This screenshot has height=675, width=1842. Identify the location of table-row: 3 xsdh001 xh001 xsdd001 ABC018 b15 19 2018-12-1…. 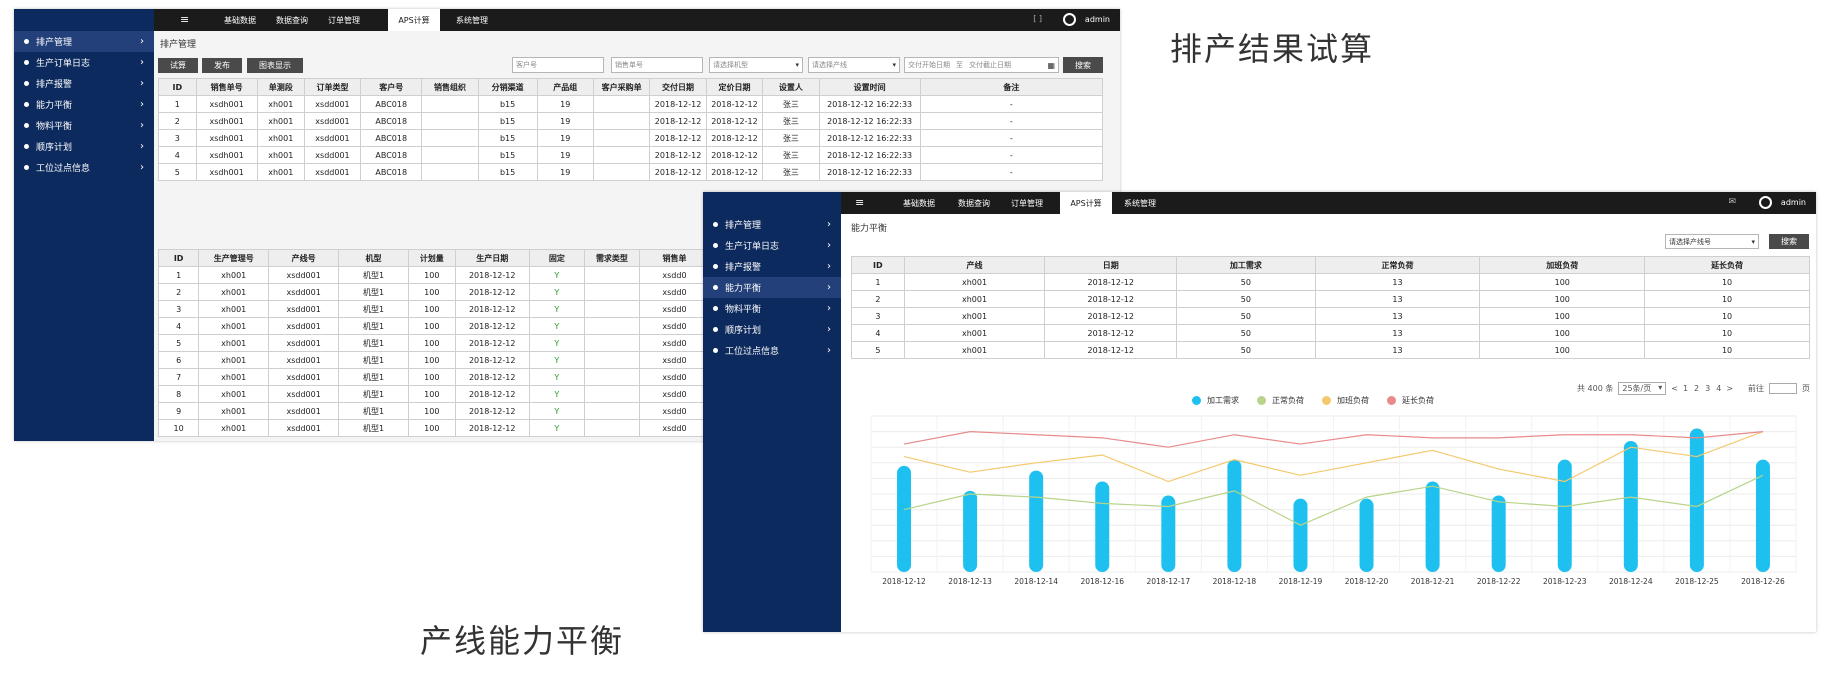
(631, 138).